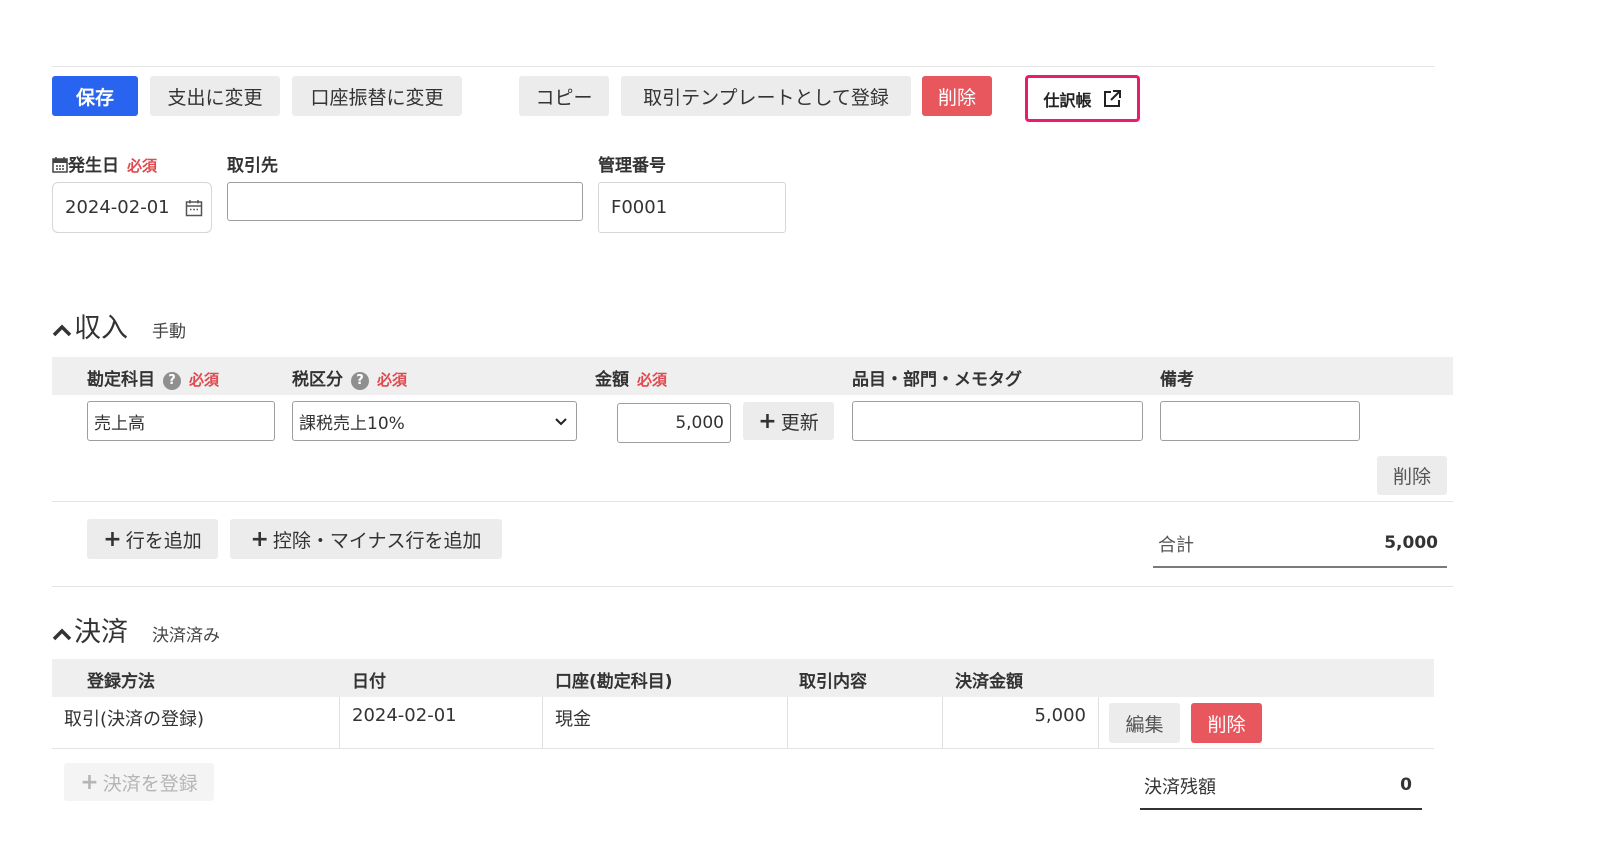 This screenshot has height=859, width=1600. I want to click on amount-column-header: 決済金額, so click(989, 682).